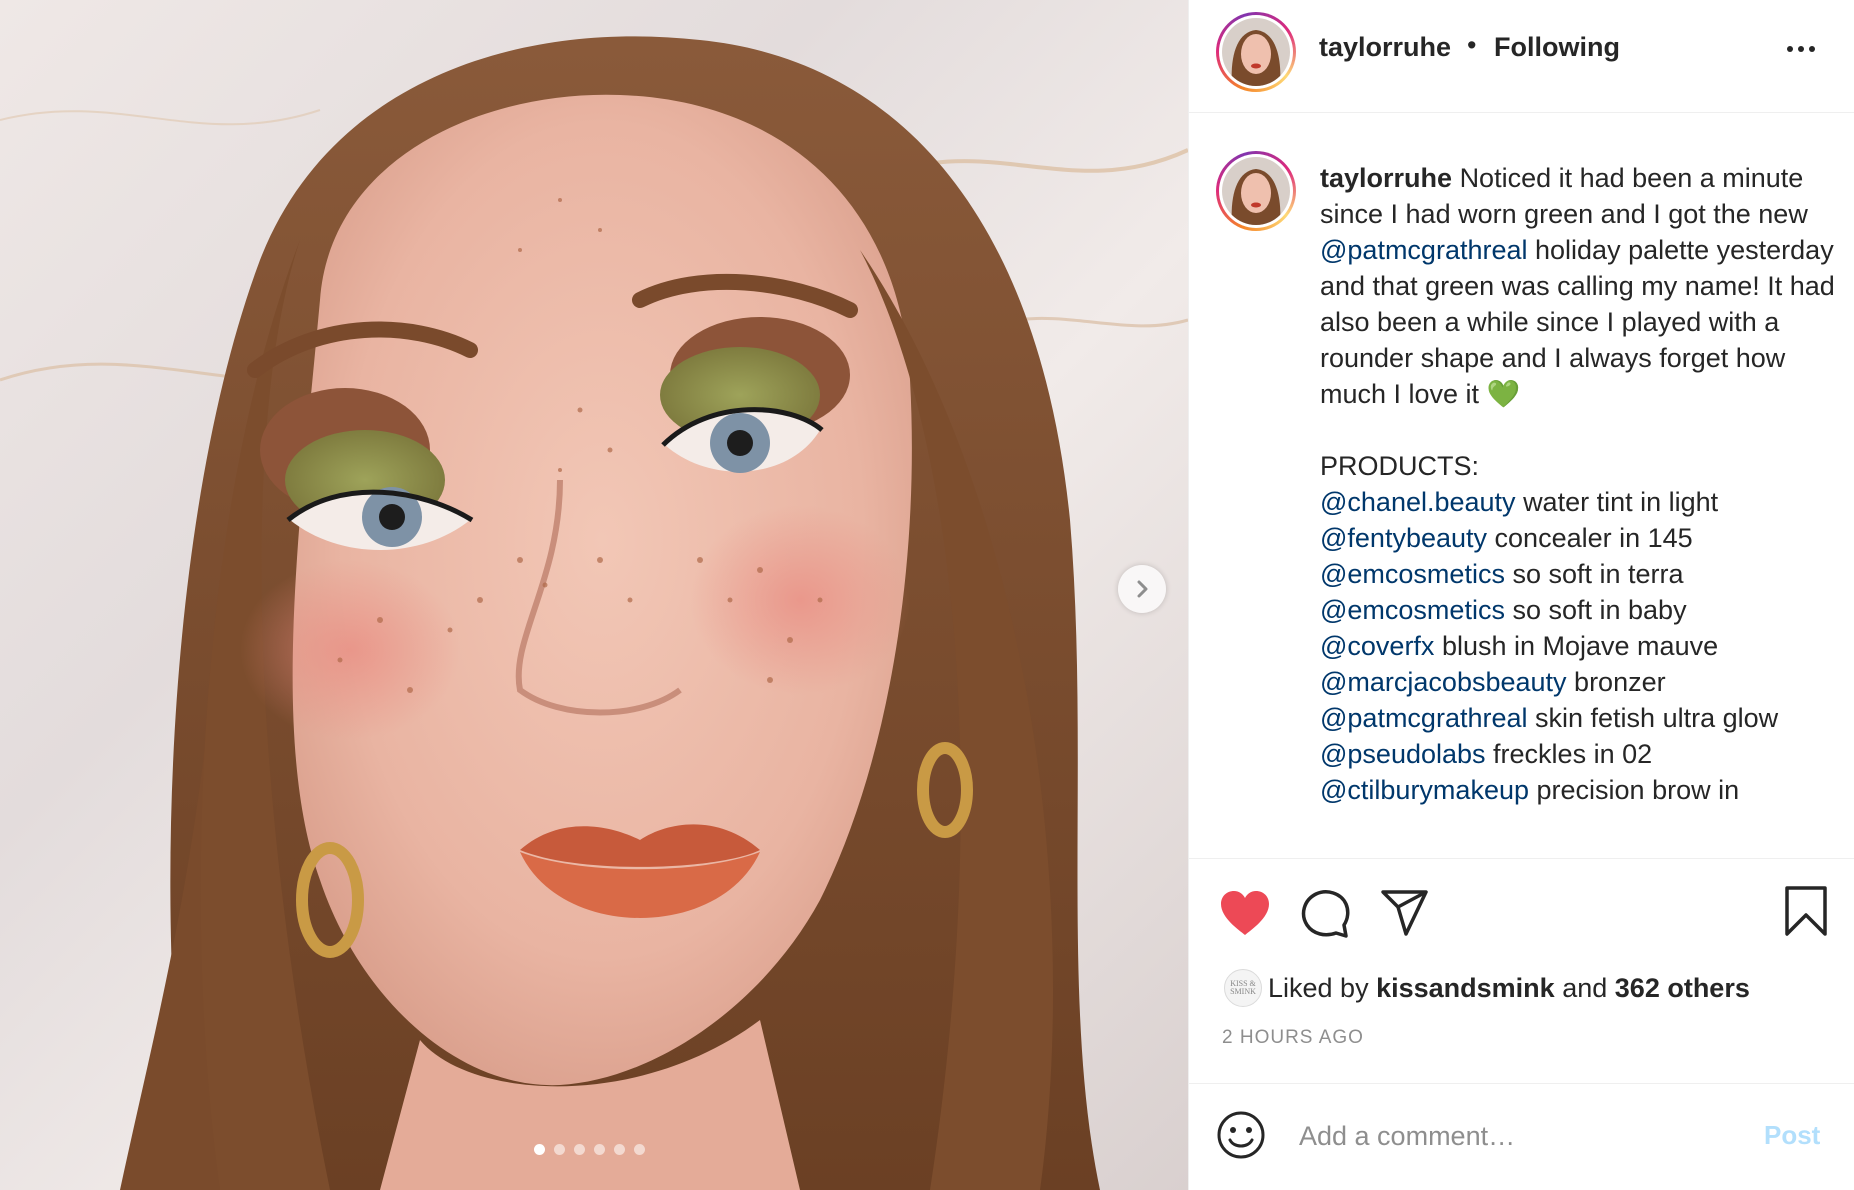  What do you see at coordinates (1573, 754) in the screenshot?
I see `product-text: freckles in 02` at bounding box center [1573, 754].